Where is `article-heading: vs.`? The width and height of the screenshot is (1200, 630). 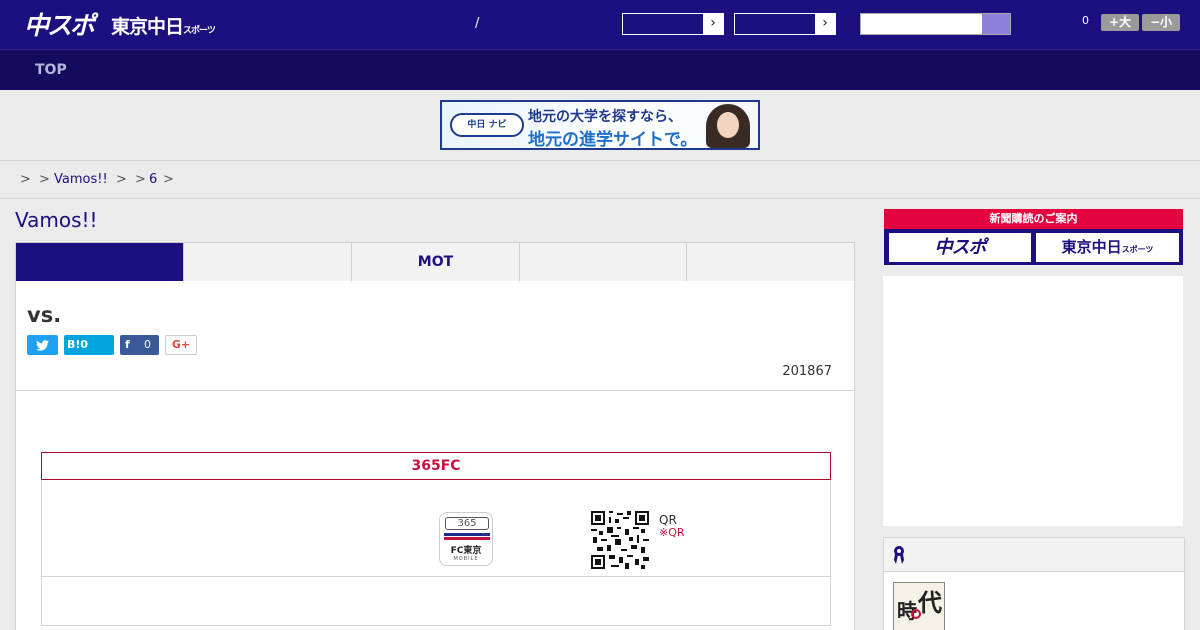 article-heading: vs. is located at coordinates (44, 315).